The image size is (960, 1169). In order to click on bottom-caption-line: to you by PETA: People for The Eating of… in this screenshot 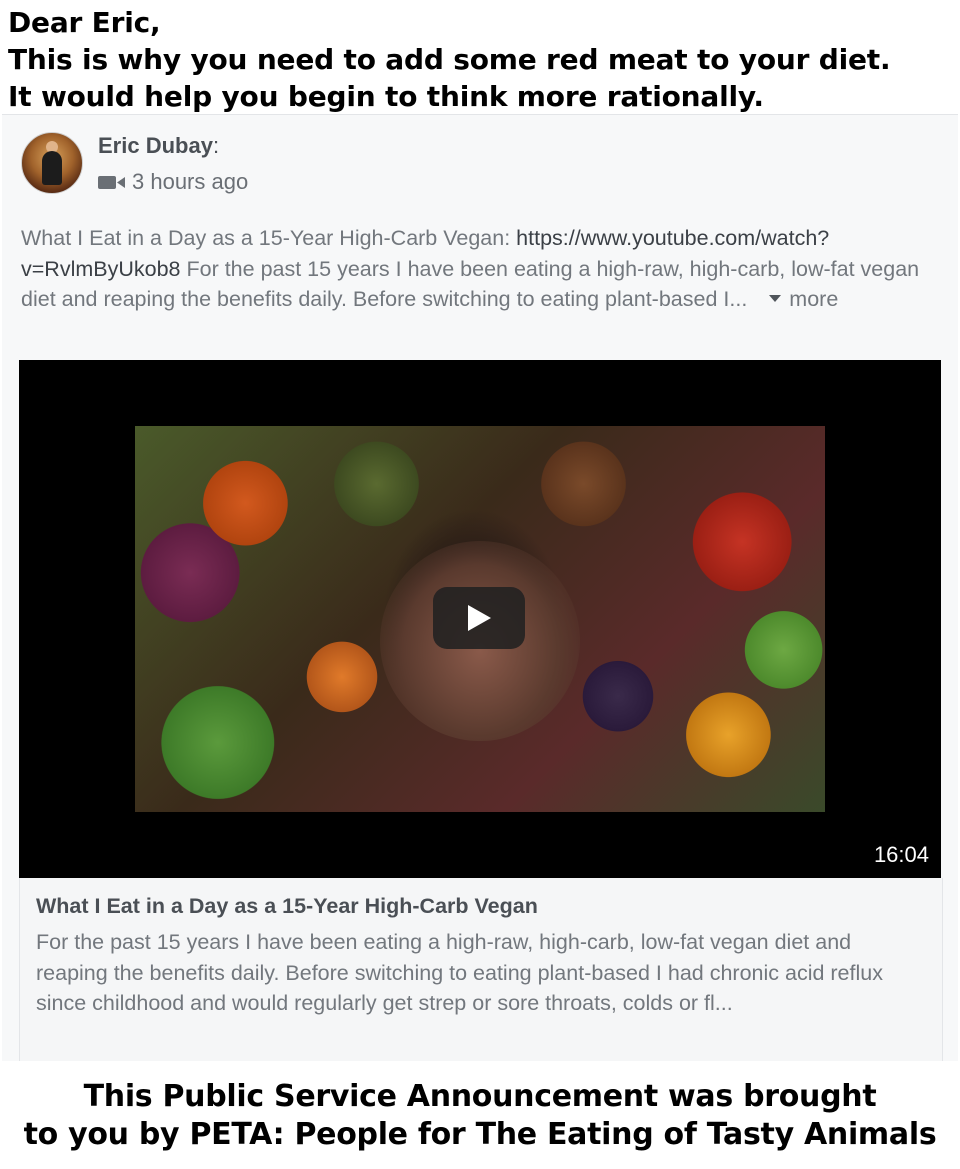, I will do `click(480, 1134)`.